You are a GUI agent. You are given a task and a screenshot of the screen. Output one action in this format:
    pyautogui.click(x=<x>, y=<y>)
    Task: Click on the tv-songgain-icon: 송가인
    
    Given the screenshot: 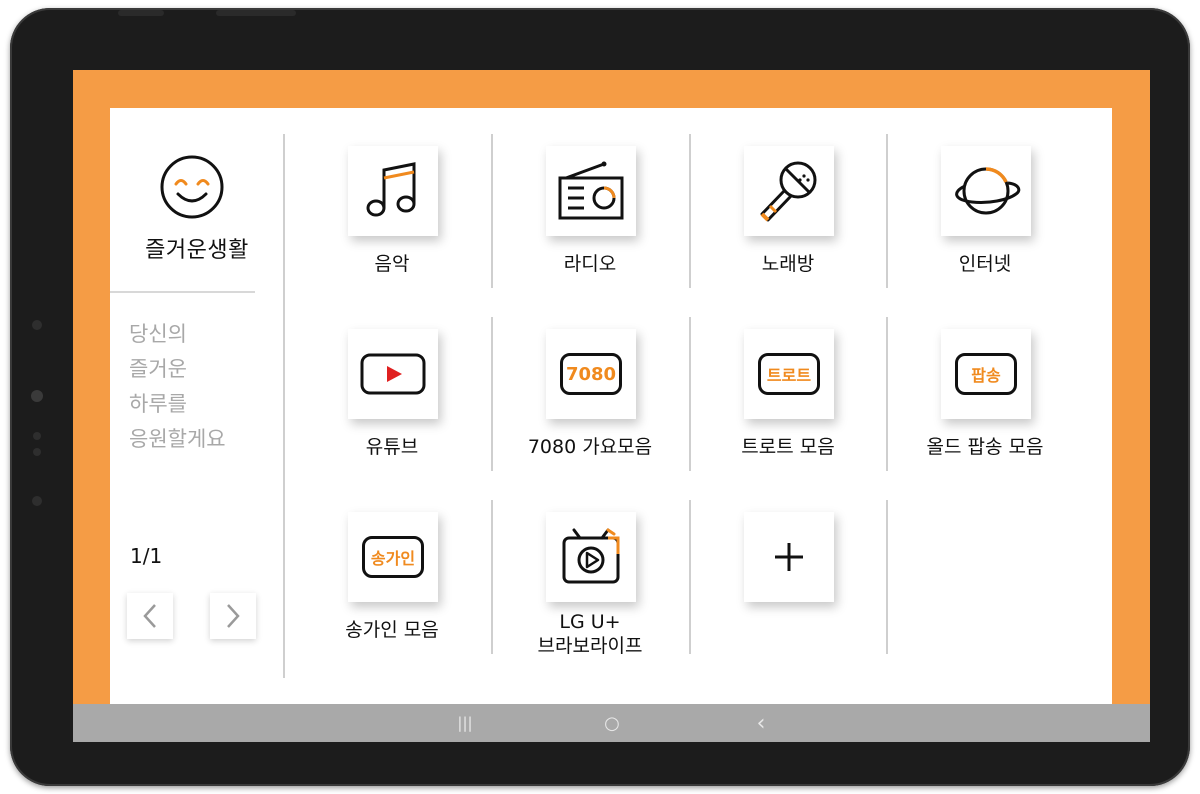 What is the action you would take?
    pyautogui.click(x=393, y=557)
    